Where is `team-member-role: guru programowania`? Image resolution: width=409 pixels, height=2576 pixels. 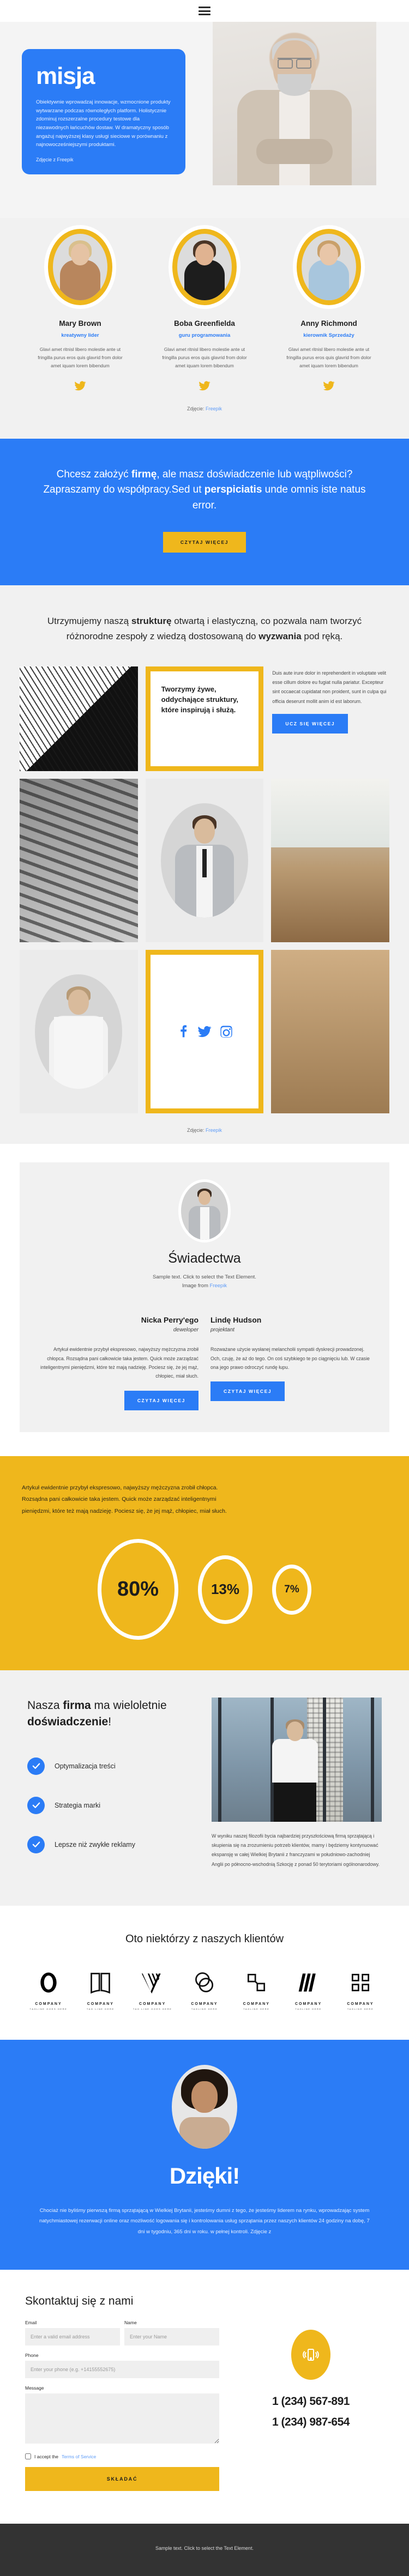
team-member-role: guru programowania is located at coordinates (204, 335).